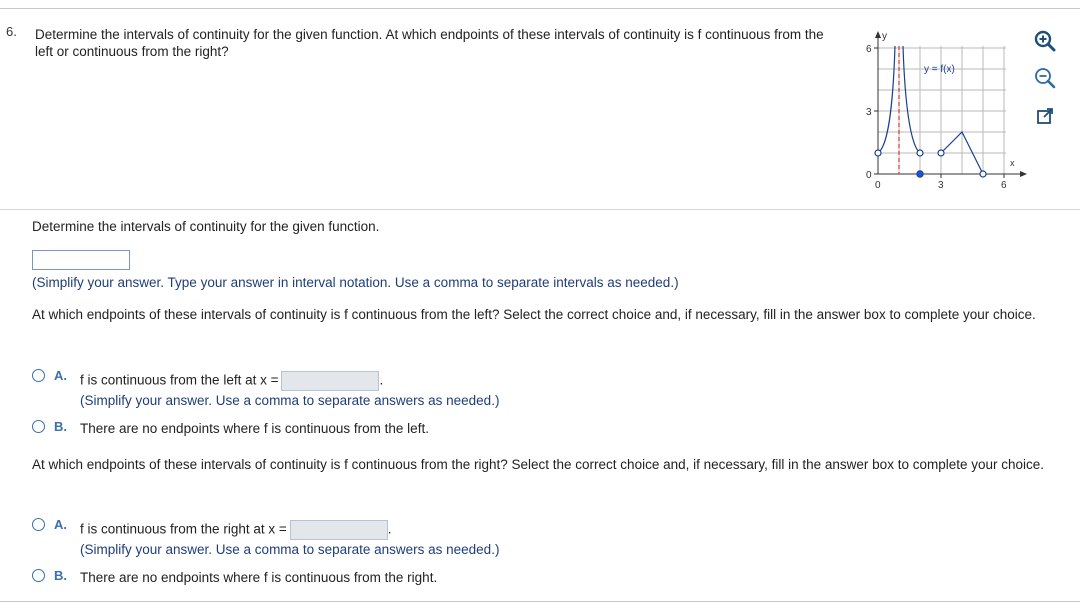  What do you see at coordinates (941, 185) in the screenshot?
I see `x-tick-3: 3` at bounding box center [941, 185].